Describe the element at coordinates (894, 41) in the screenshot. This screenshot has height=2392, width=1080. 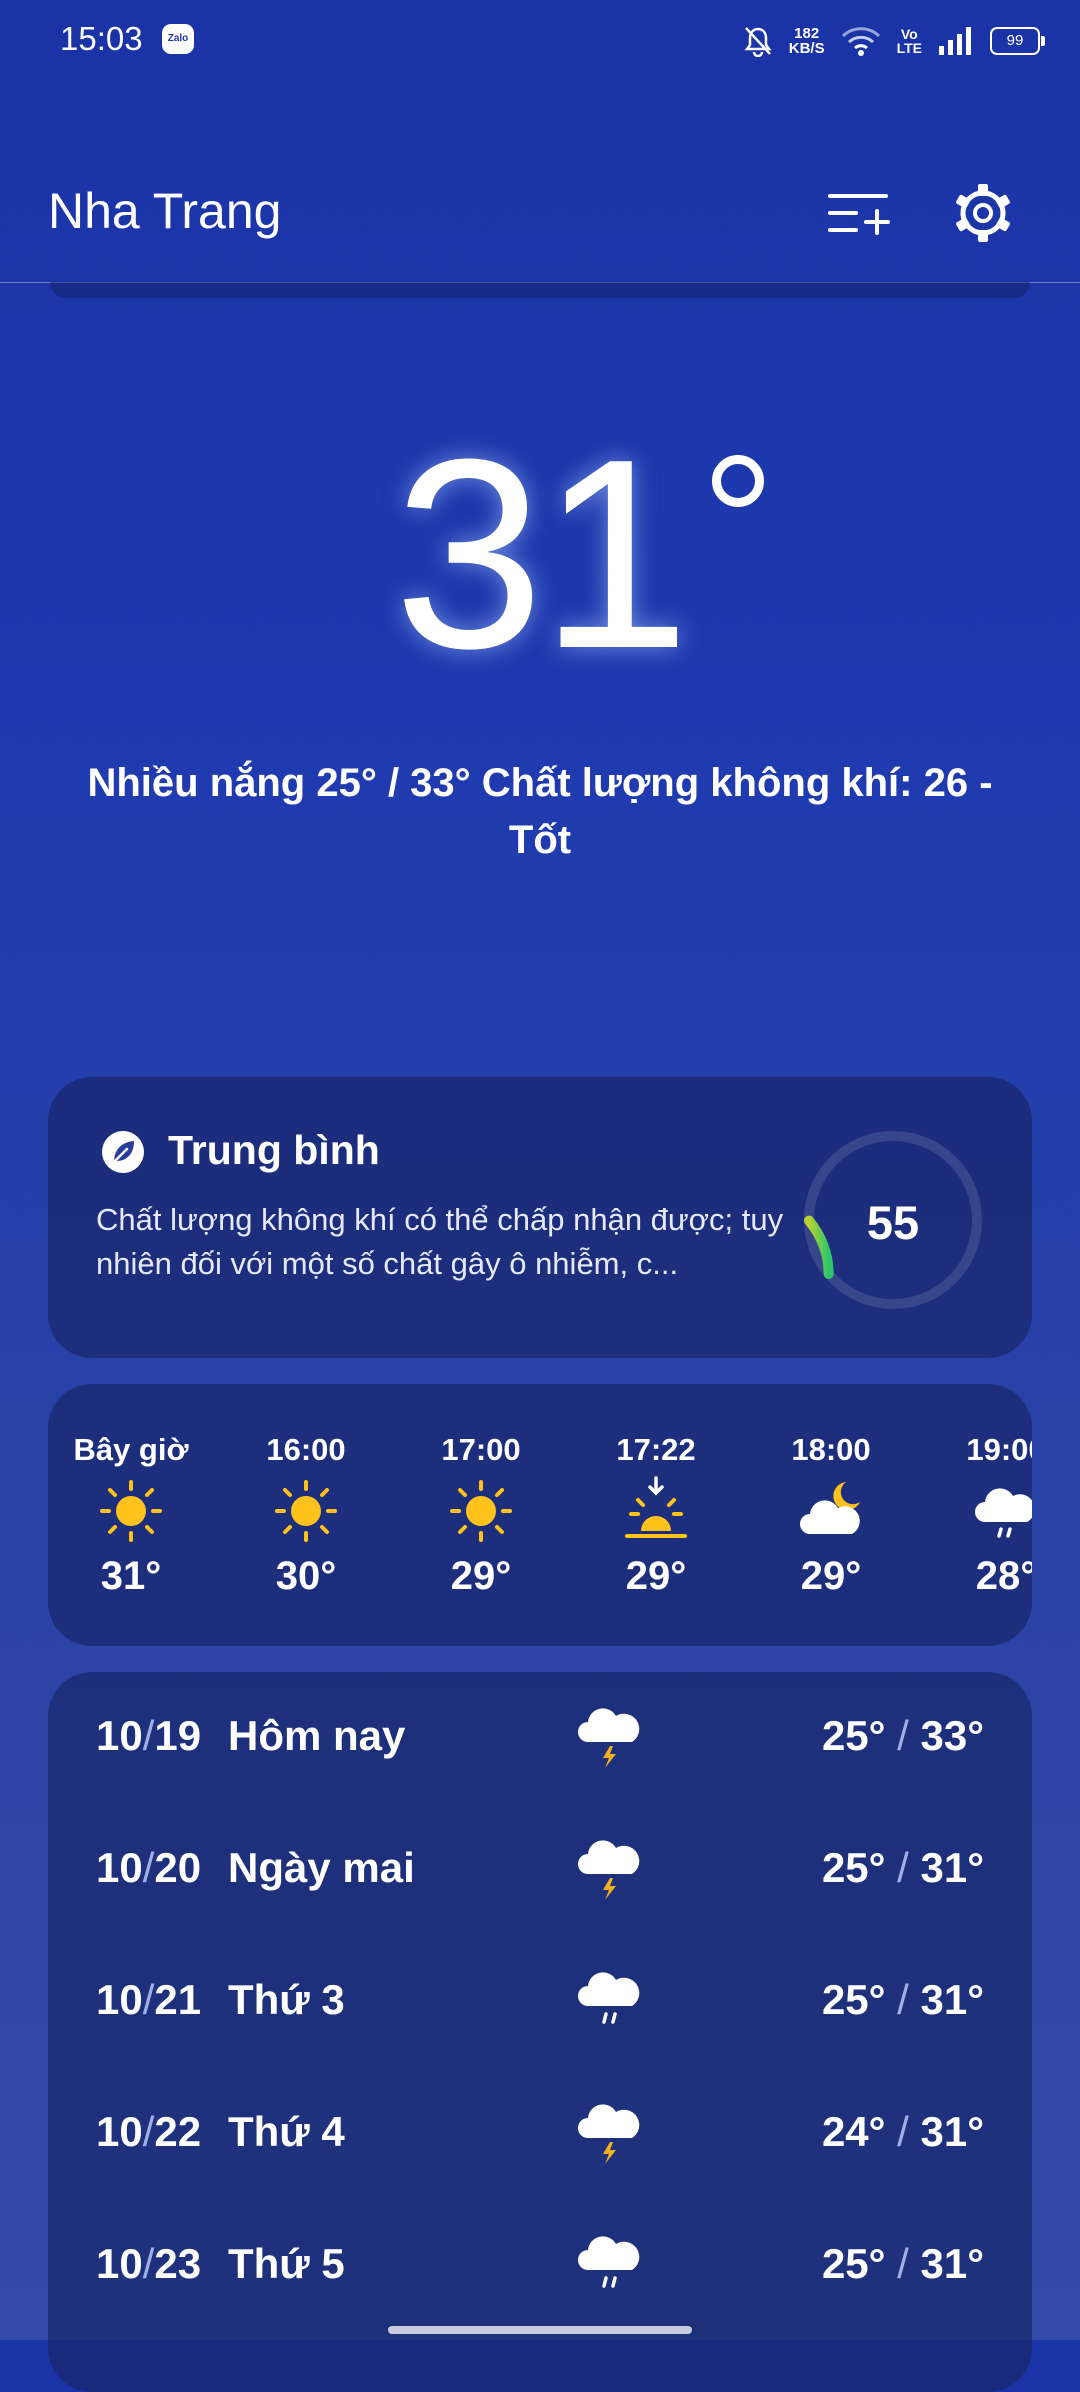
I see `status-icons: 182 KB/S Vo LTE 99` at that location.